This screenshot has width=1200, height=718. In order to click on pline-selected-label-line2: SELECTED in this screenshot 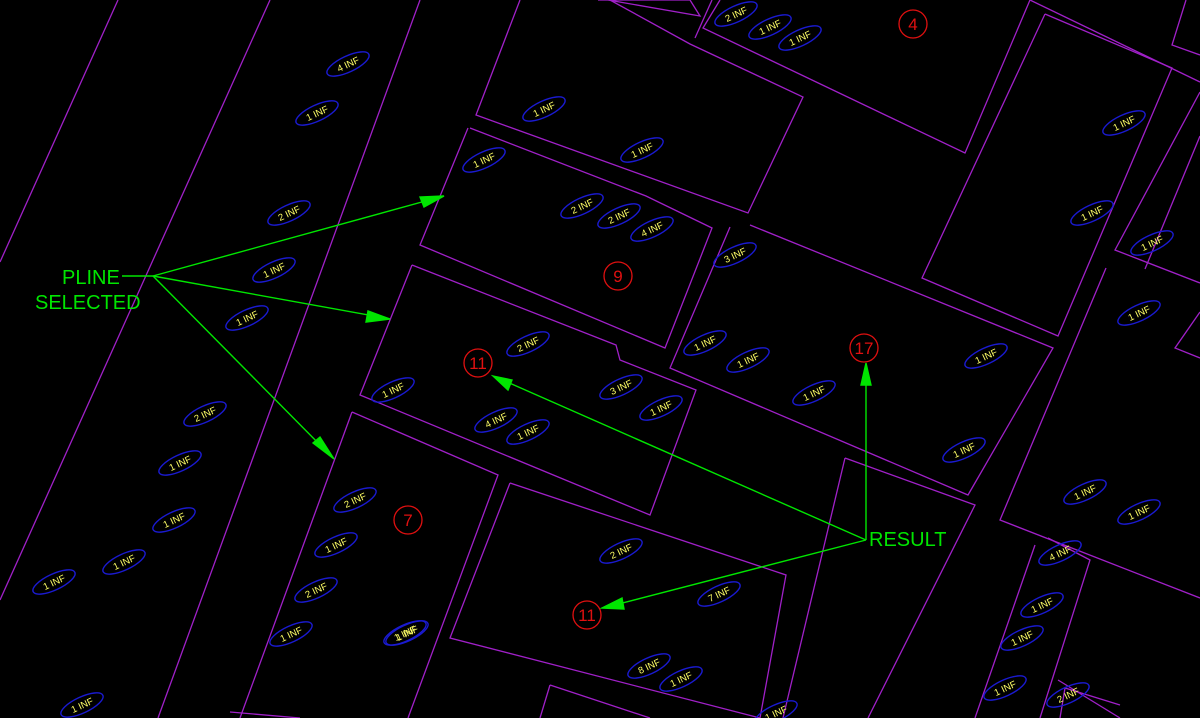, I will do `click(88, 303)`.